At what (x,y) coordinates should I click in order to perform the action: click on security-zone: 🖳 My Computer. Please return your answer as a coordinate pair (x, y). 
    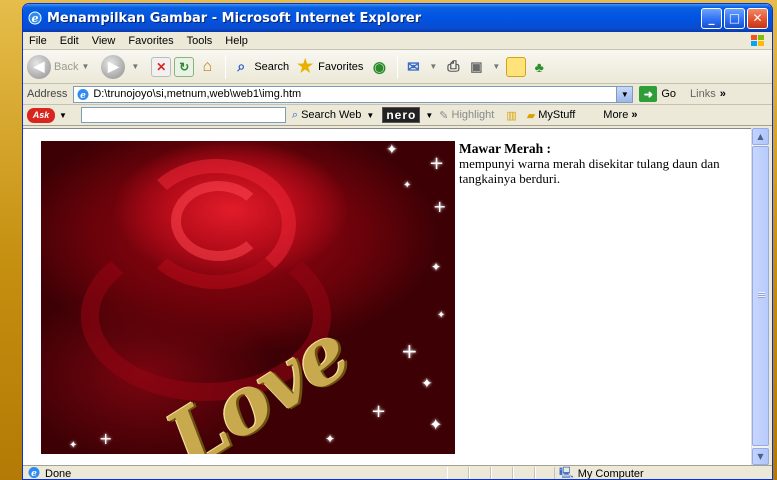
    Looking at the image, I should click on (630, 472).